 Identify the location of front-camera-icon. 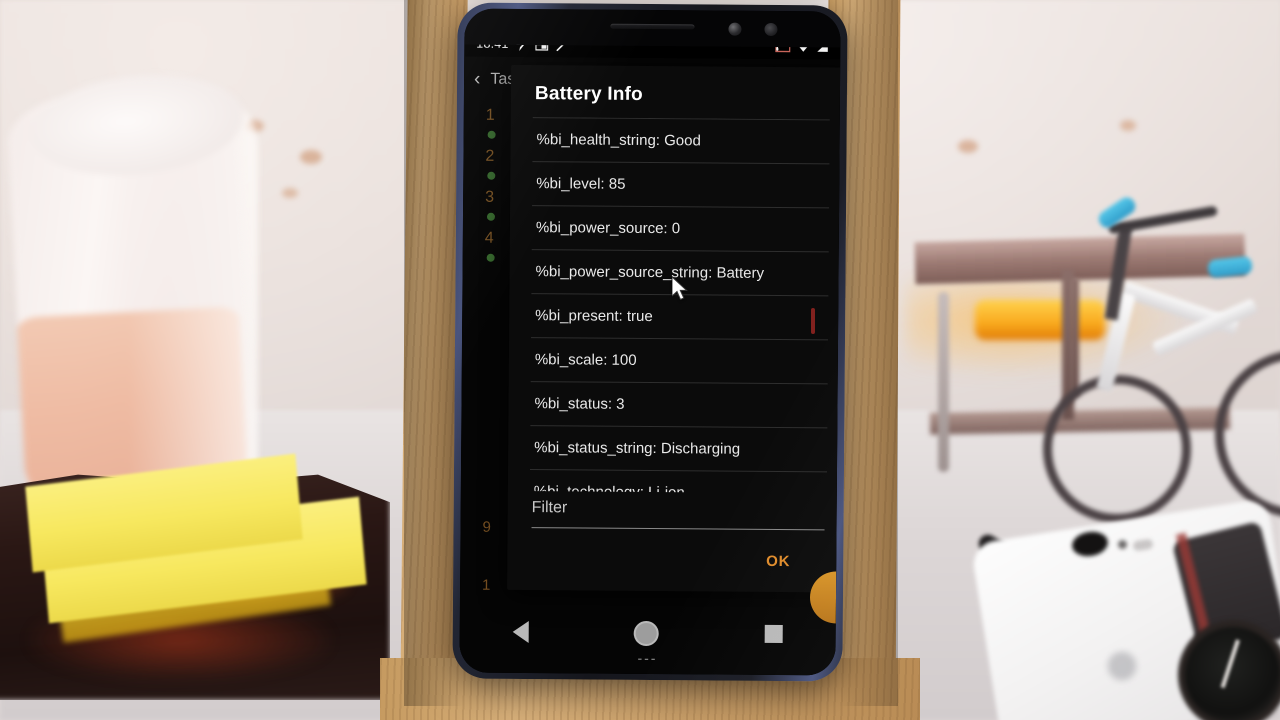
(735, 29).